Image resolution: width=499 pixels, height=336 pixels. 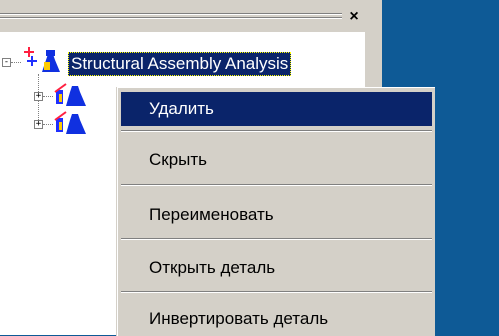 I want to click on menu-item-open-part: Открыть деталь, so click(x=276, y=268).